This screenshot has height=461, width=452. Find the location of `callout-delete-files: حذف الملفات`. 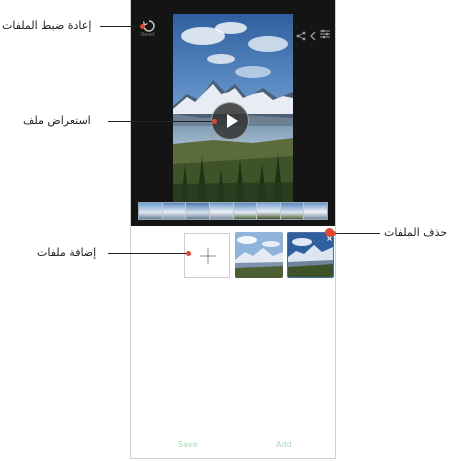

callout-delete-files: حذف الملفات is located at coordinates (416, 232).